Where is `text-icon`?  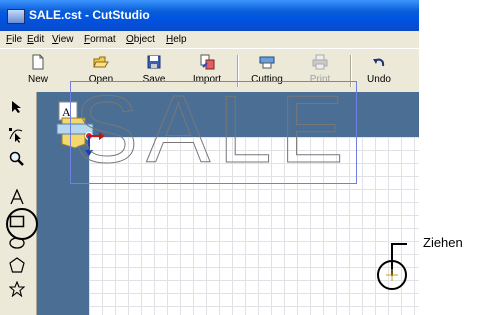
text-icon is located at coordinates (17, 197).